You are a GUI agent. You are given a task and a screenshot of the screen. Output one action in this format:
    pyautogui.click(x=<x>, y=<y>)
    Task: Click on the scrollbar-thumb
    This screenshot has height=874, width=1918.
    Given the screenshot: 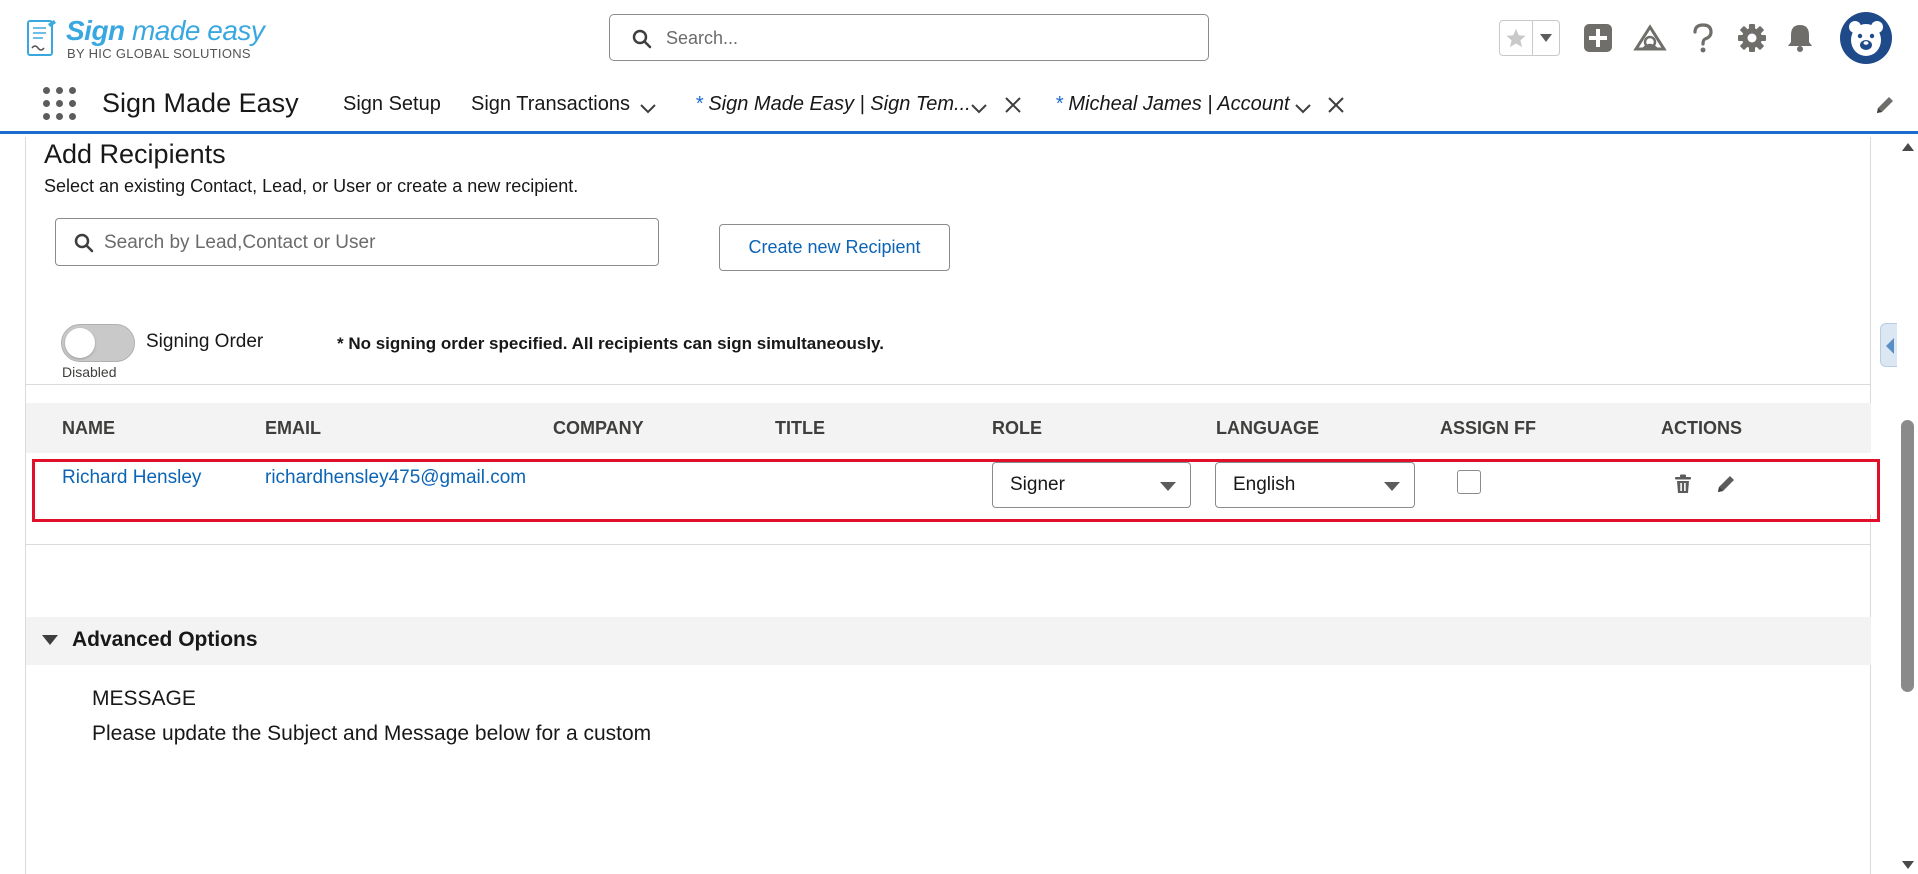 What is the action you would take?
    pyautogui.click(x=1907, y=556)
    